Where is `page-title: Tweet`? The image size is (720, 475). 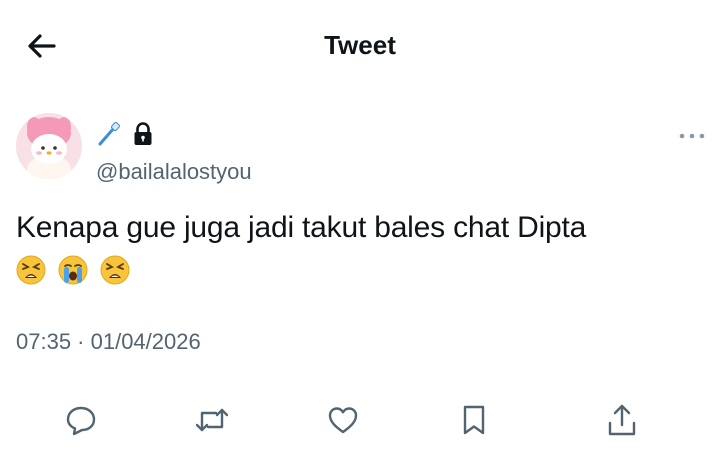
page-title: Tweet is located at coordinates (360, 45).